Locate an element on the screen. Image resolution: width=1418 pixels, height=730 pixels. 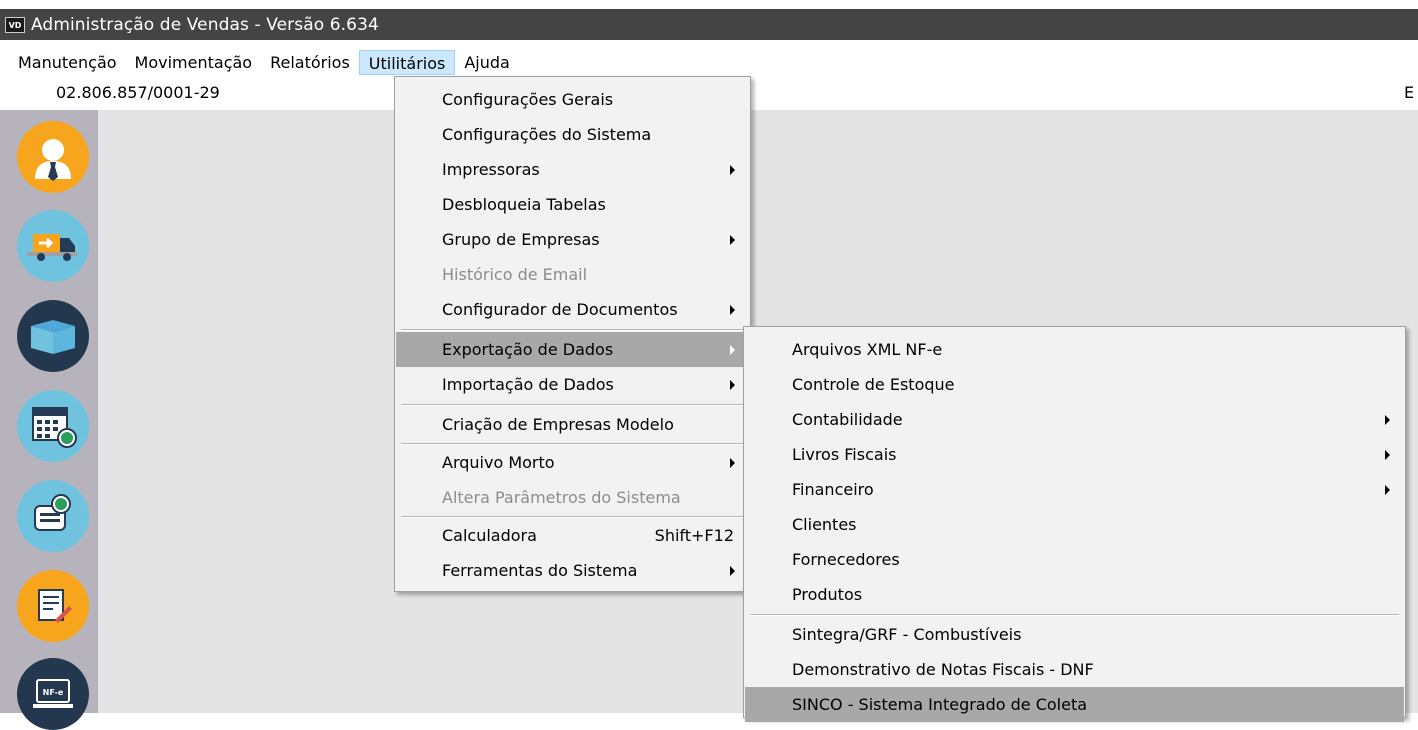
window-title: Administração de Vendas - Versão 6.634 is located at coordinates (205, 24).